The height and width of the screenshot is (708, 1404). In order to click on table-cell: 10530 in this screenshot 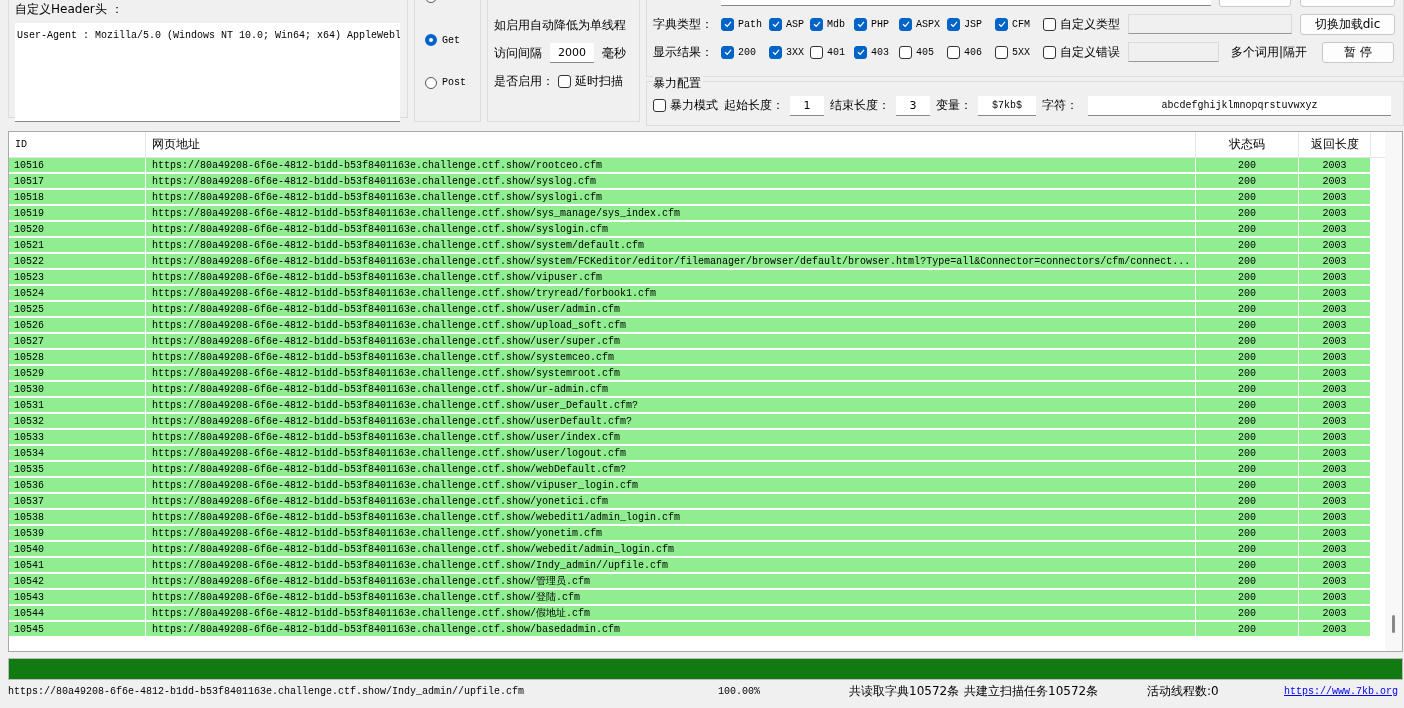, I will do `click(77, 389)`.